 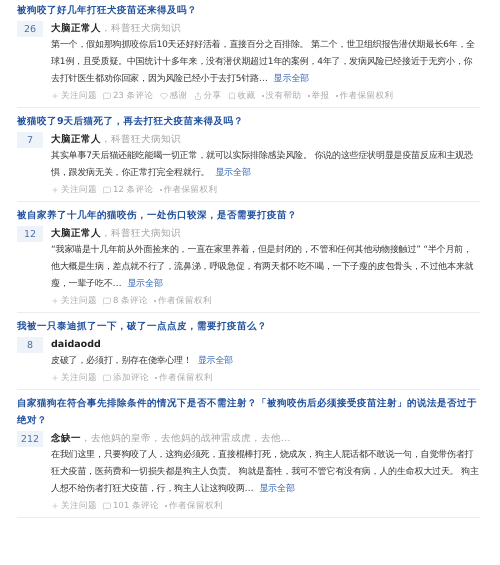 I want to click on question-link: 自家猫狗在符合事先排除条件的情况下是否不需注射？「被狗咬伤后必须接受疫苗注射」的说法是否过于绝对？, so click(x=248, y=412).